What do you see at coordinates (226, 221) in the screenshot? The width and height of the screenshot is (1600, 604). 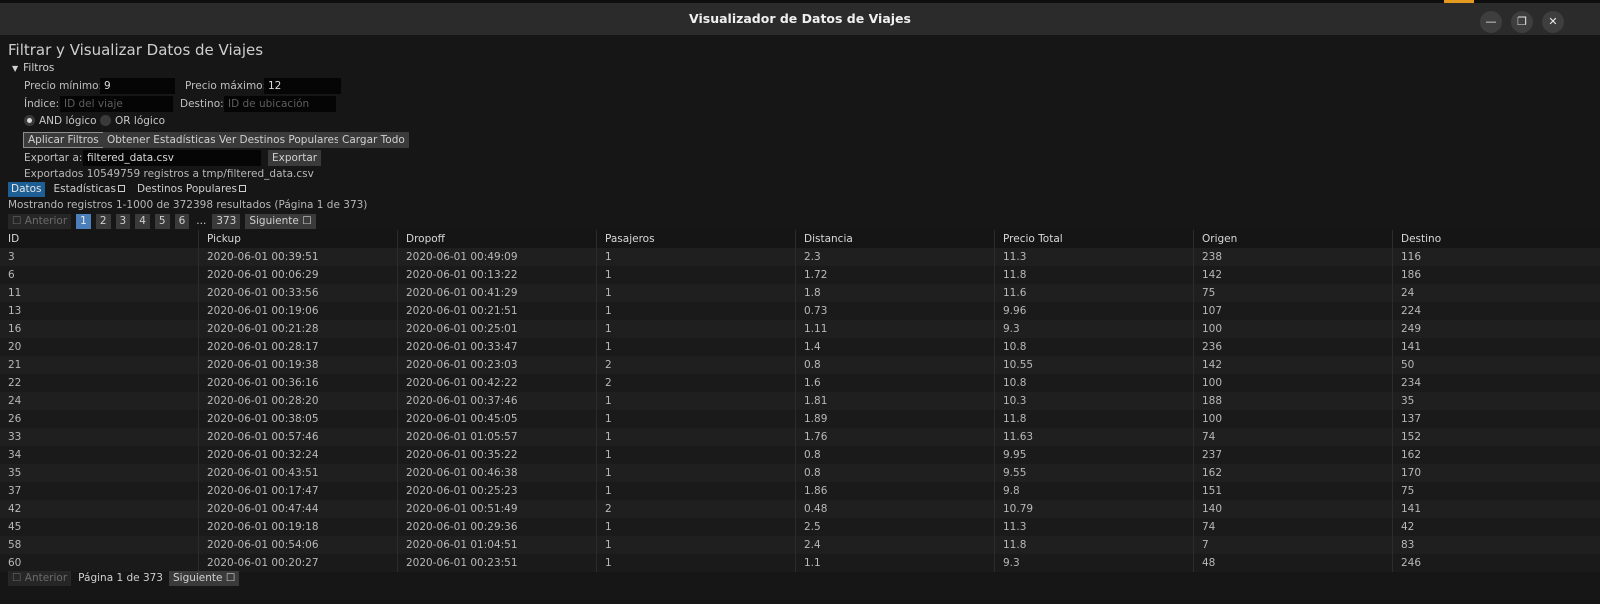 I see `last-page-button: 373` at bounding box center [226, 221].